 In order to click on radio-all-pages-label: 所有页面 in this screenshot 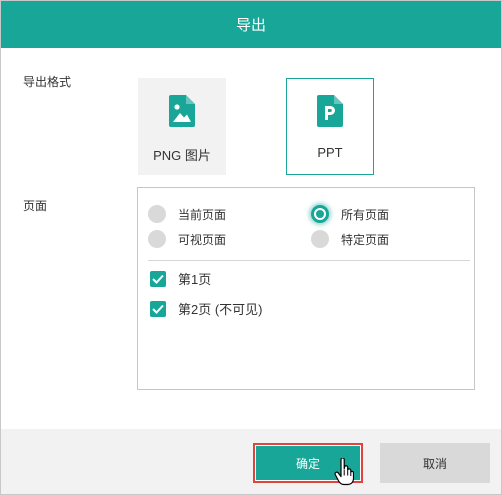, I will do `click(365, 214)`.